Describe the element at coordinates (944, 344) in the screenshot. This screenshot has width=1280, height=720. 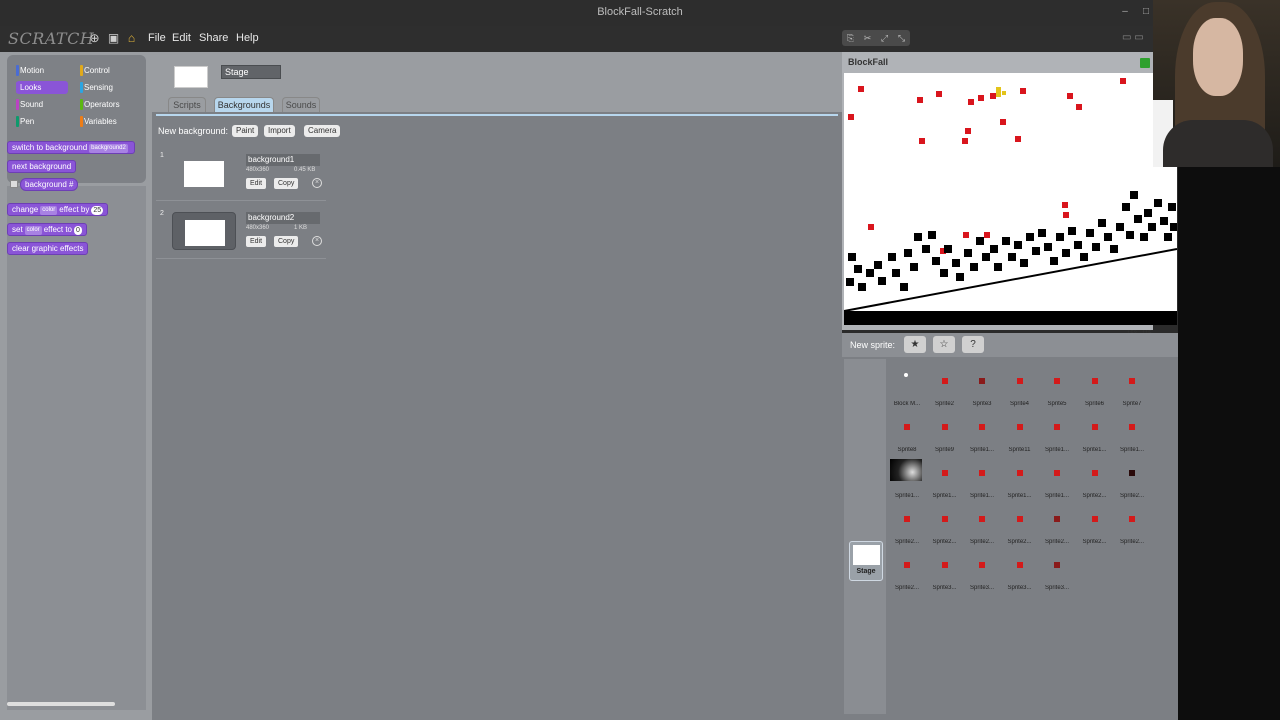
I see `choose-sprite-icon: ☆` at that location.